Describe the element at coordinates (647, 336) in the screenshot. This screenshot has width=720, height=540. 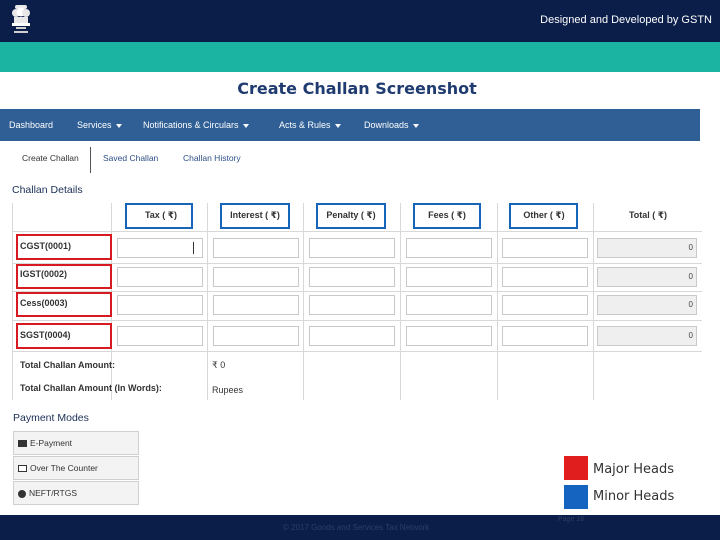
I see `sgst-total-field: 0` at that location.